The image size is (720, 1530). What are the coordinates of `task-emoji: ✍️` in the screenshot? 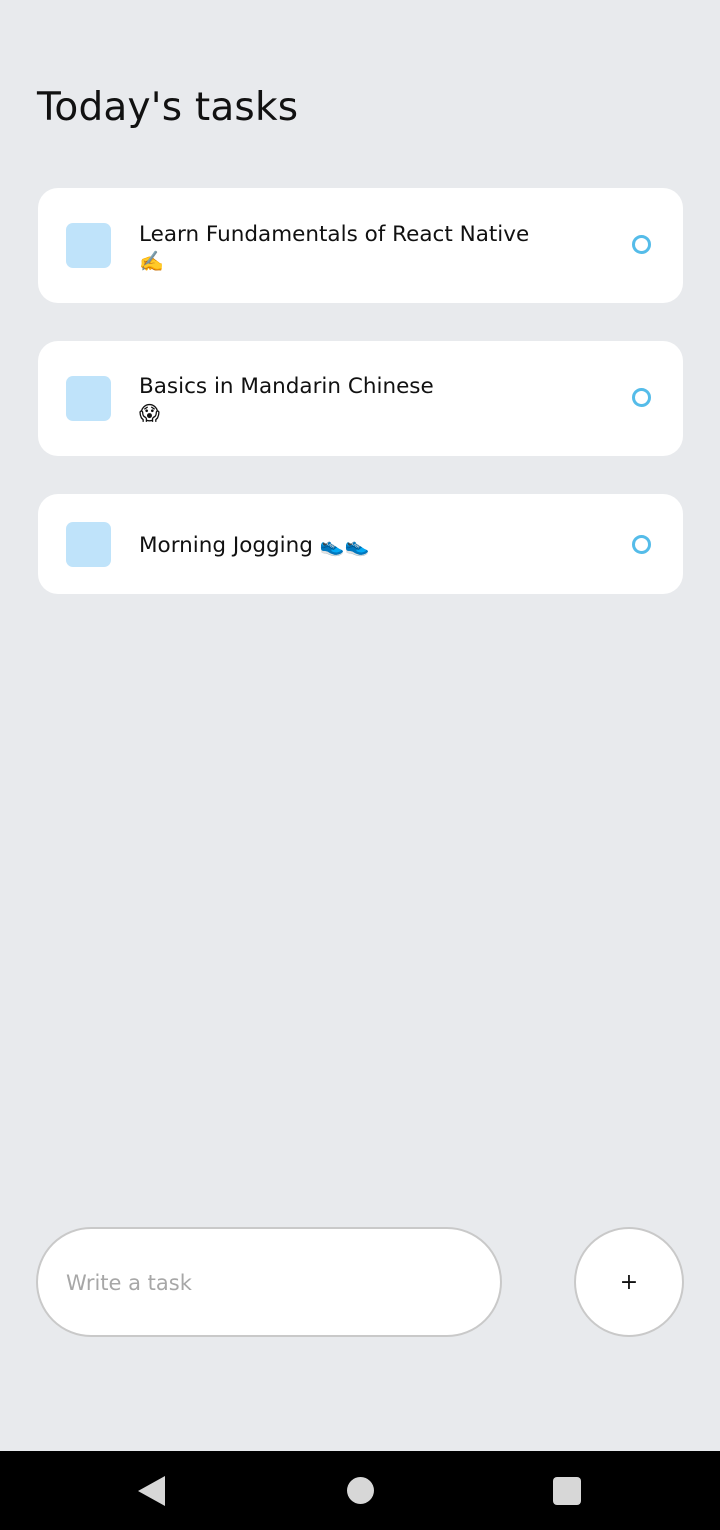 It's located at (151, 261).